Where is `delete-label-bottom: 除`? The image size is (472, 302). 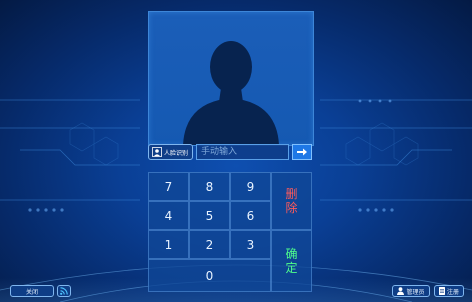 delete-label-bottom: 除 is located at coordinates (291, 208).